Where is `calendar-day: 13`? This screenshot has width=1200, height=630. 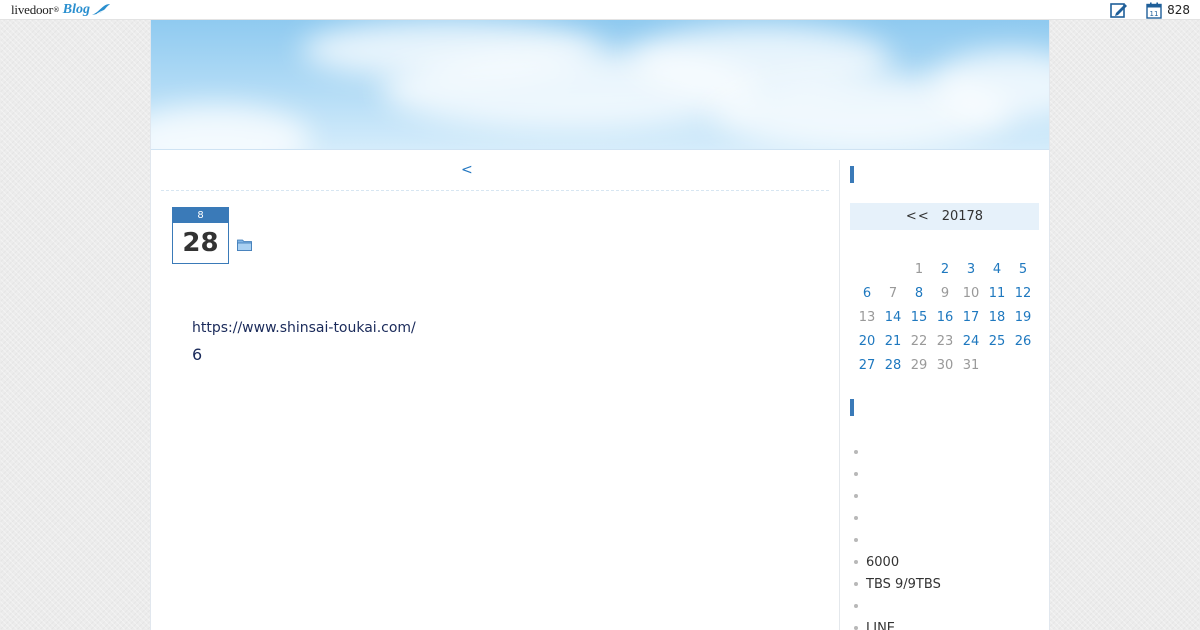 calendar-day: 13 is located at coordinates (867, 317).